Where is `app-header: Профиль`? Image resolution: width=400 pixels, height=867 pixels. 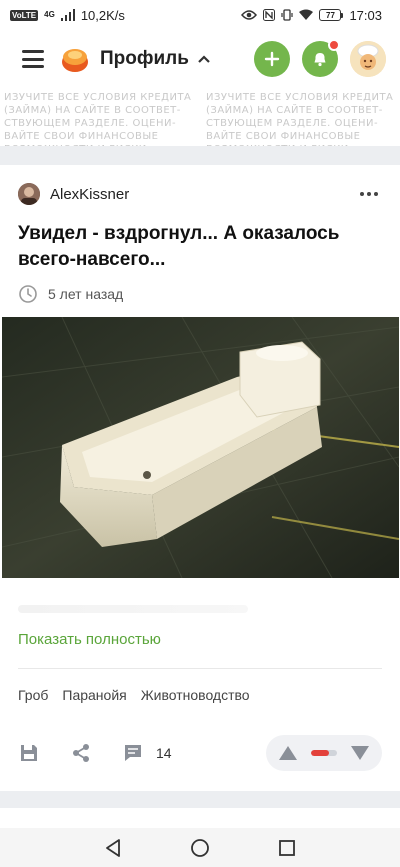 app-header: Профиль is located at coordinates (200, 59).